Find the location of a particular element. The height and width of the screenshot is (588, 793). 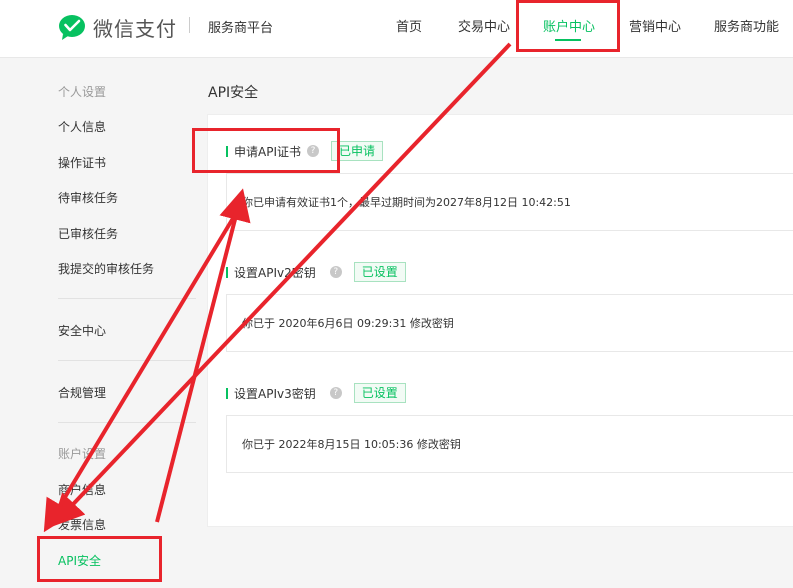

page-title: API安全 is located at coordinates (233, 93).